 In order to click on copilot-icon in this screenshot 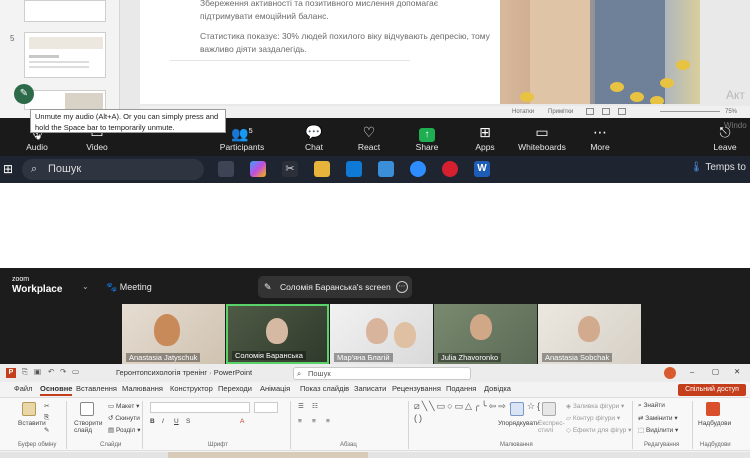, I will do `click(258, 169)`.